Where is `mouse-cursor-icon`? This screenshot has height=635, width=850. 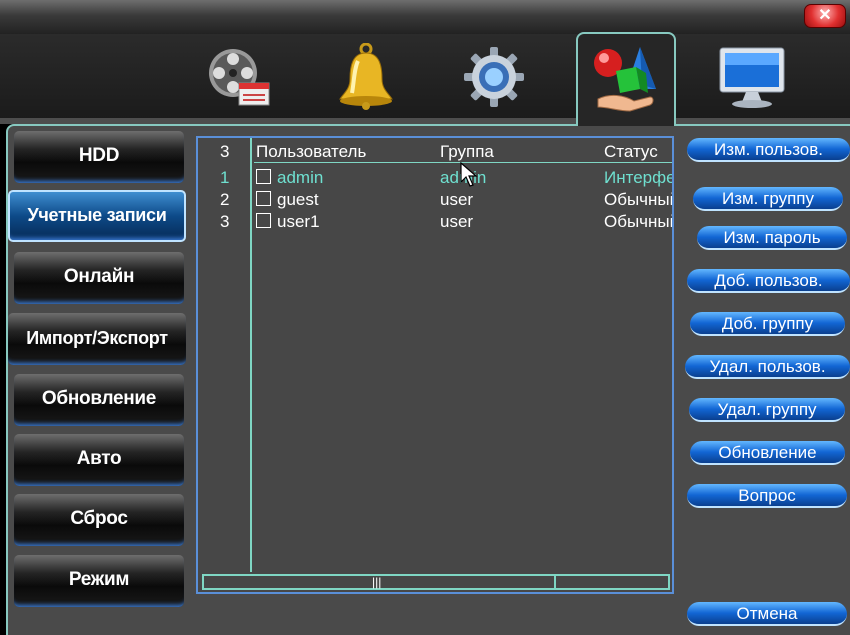 mouse-cursor-icon is located at coordinates (469, 174).